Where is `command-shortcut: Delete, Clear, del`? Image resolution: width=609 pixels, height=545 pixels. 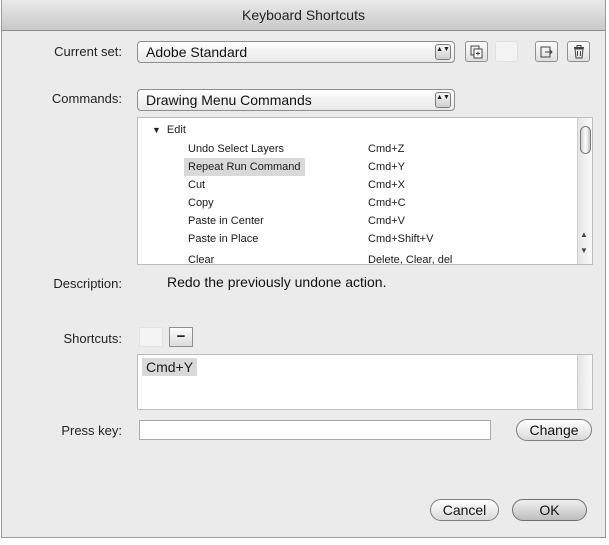 command-shortcut: Delete, Clear, del is located at coordinates (410, 259).